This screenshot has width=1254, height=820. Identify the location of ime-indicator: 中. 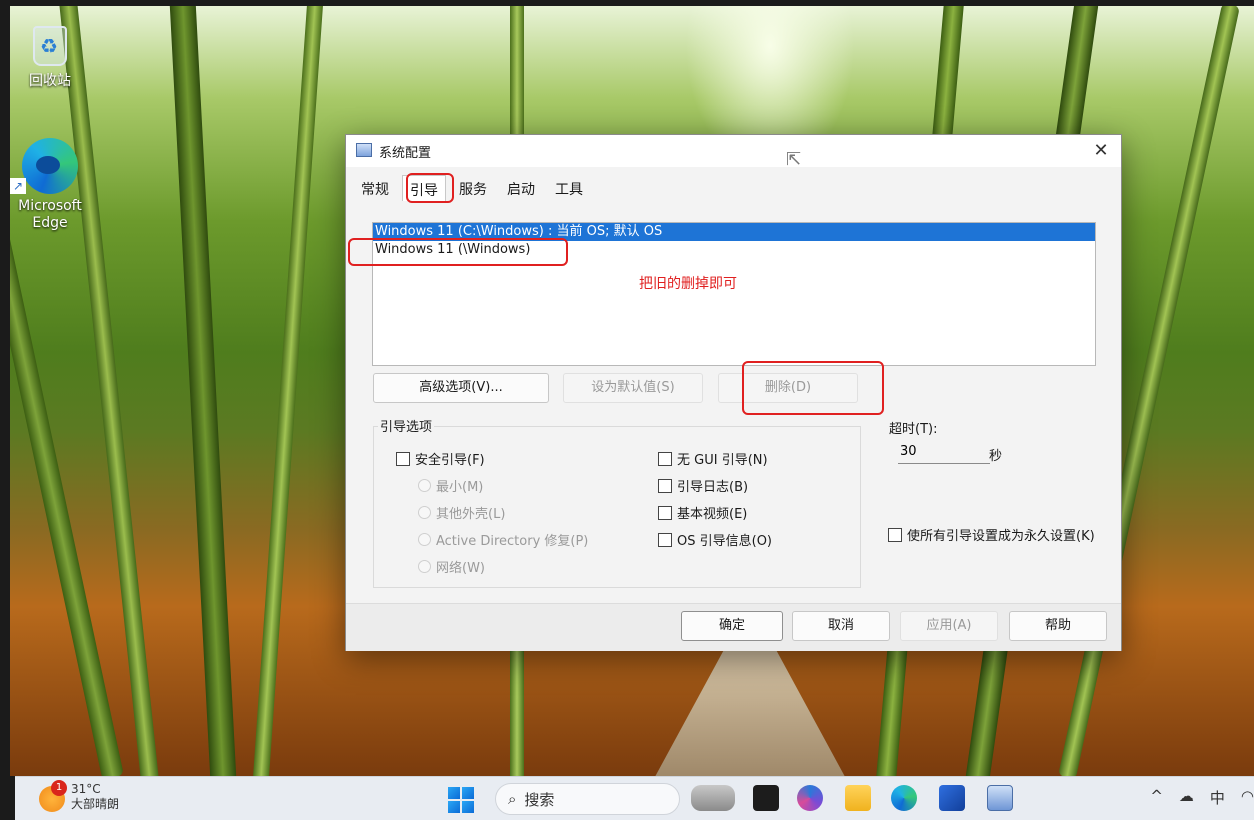
(1217, 797).